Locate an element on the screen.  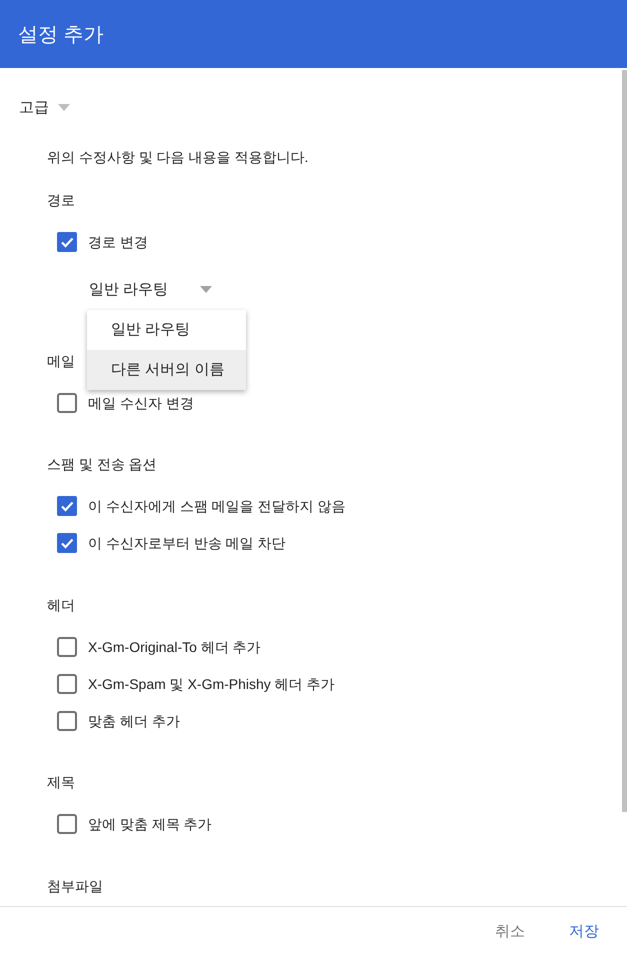
caret-icon is located at coordinates (206, 289).